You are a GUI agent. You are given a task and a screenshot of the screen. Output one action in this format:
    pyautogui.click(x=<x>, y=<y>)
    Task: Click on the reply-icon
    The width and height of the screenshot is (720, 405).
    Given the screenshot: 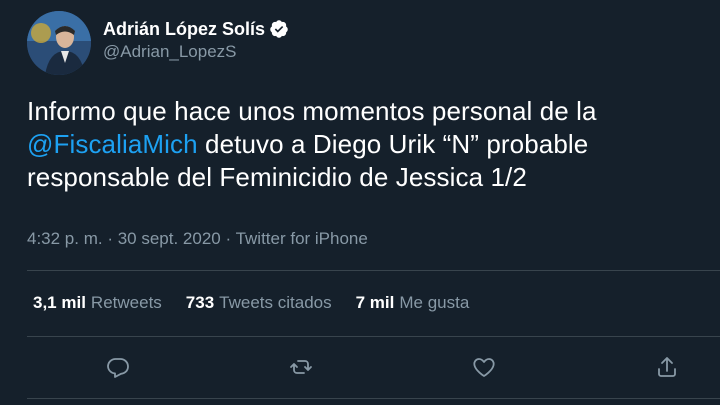 What is the action you would take?
    pyautogui.click(x=118, y=368)
    